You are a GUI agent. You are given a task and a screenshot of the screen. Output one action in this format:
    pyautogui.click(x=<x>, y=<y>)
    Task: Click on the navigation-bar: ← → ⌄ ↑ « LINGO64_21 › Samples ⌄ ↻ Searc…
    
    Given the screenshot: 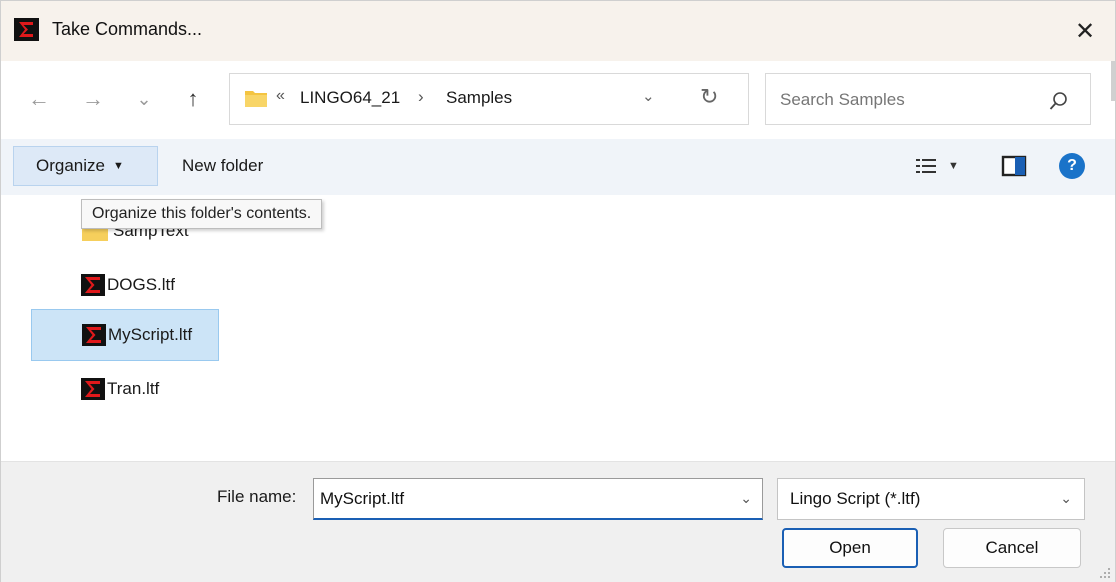 What is the action you would take?
    pyautogui.click(x=558, y=100)
    